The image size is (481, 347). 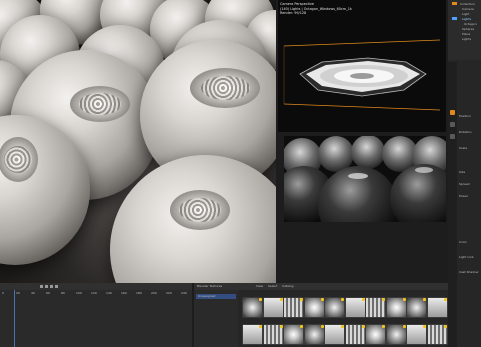 I want to click on outliner-item-selected: Lights, so click(x=466, y=19).